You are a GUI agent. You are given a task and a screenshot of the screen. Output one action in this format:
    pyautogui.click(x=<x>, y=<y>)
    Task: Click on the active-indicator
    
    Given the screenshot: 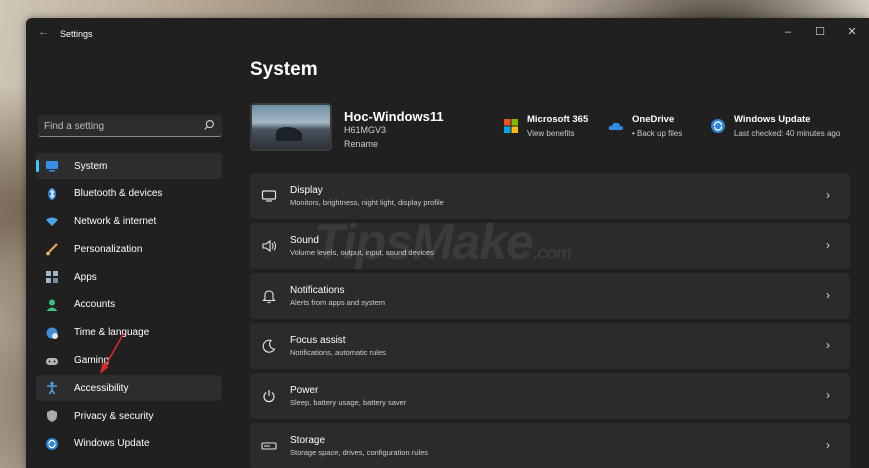 What is the action you would take?
    pyautogui.click(x=37, y=166)
    